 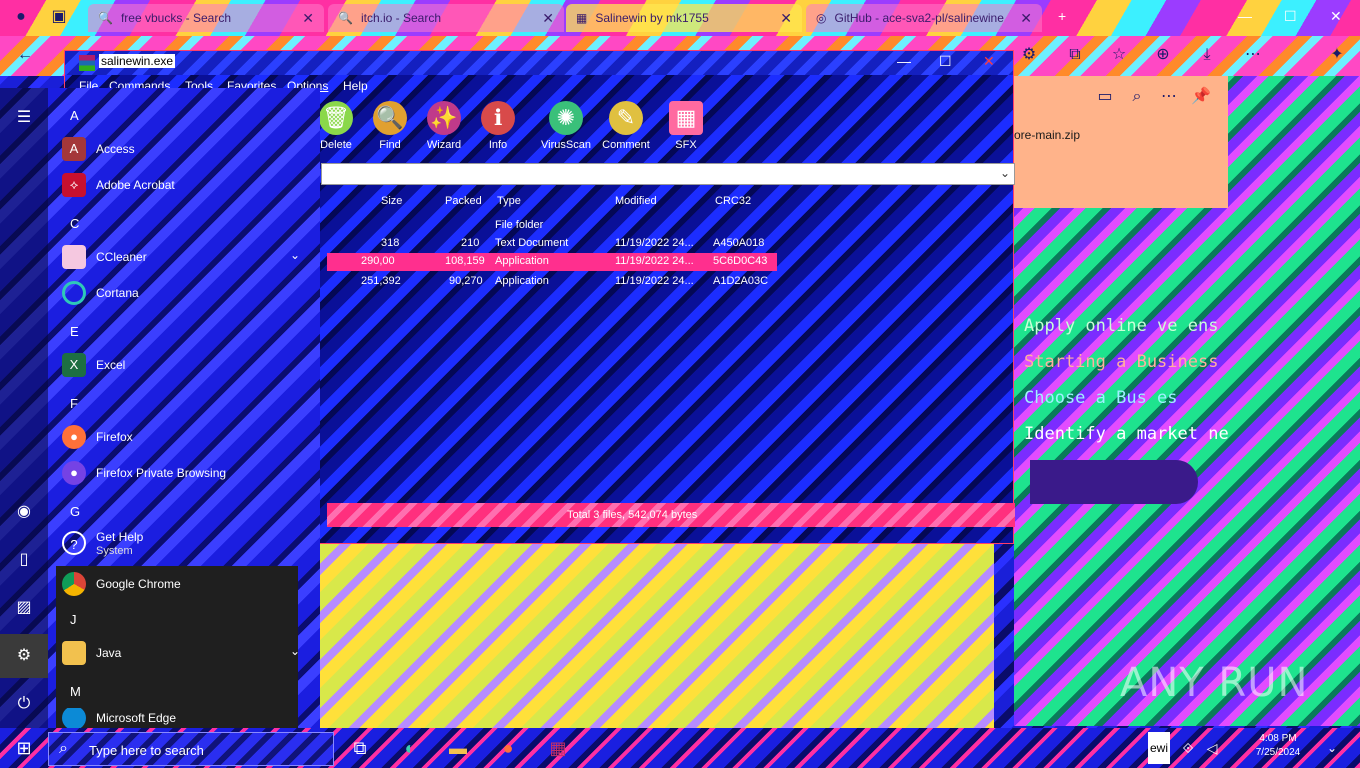 What do you see at coordinates (1062, 16) in the screenshot?
I see `new-tab-button: +` at bounding box center [1062, 16].